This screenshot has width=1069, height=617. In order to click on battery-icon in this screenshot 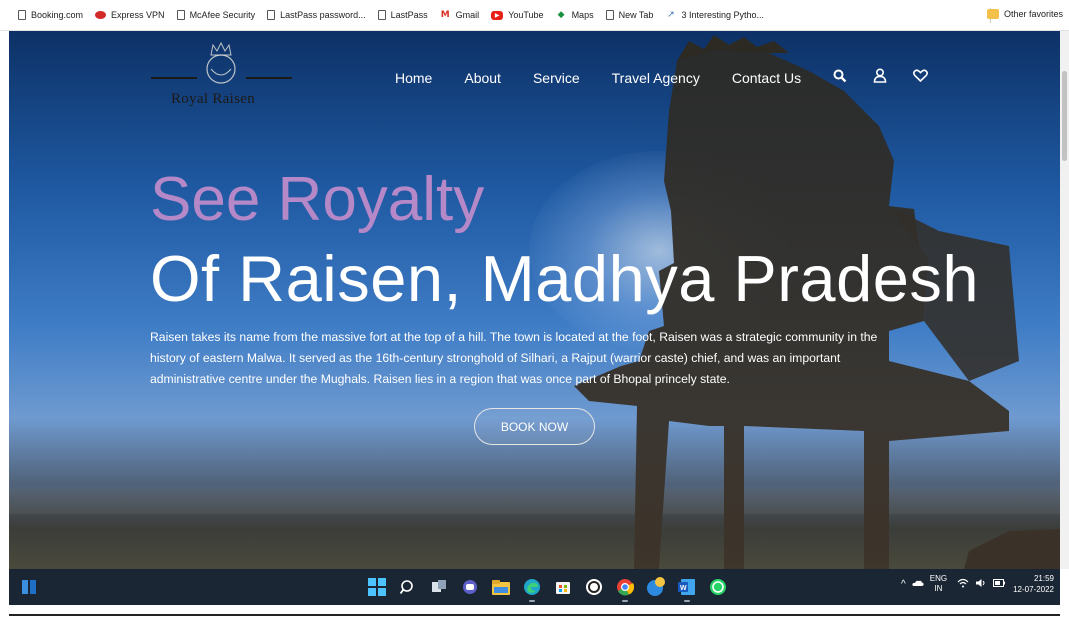, I will do `click(999, 584)`.